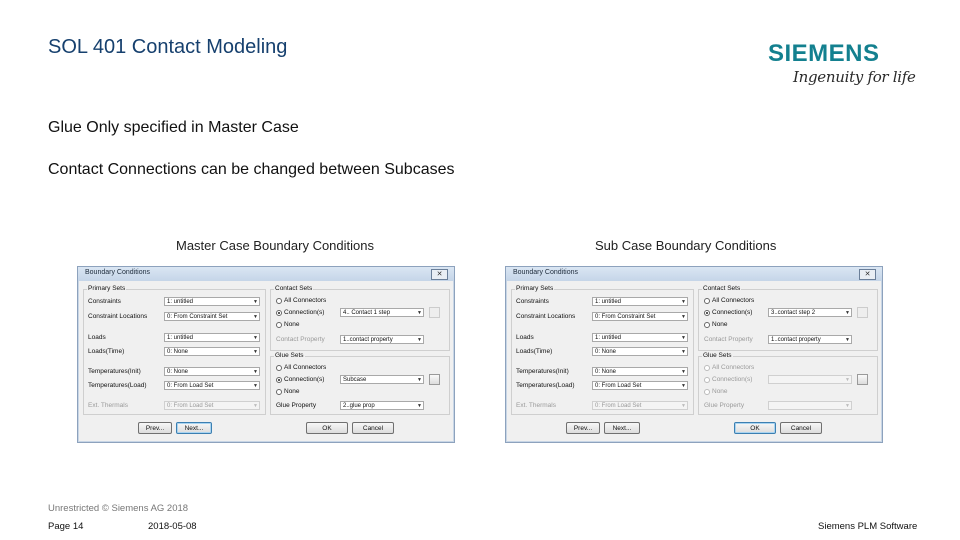 The width and height of the screenshot is (960, 540). Describe the element at coordinates (724, 405) in the screenshot. I see `glue-property-label: Glue Property` at that location.